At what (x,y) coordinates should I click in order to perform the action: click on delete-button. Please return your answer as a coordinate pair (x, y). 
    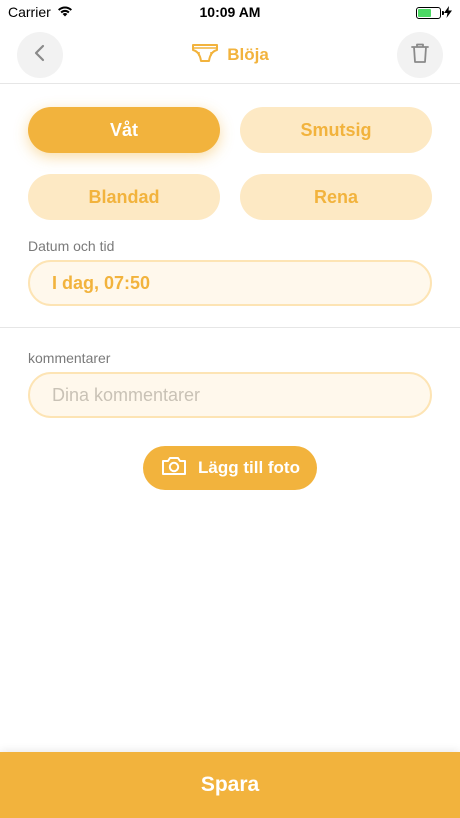
    Looking at the image, I should click on (420, 55).